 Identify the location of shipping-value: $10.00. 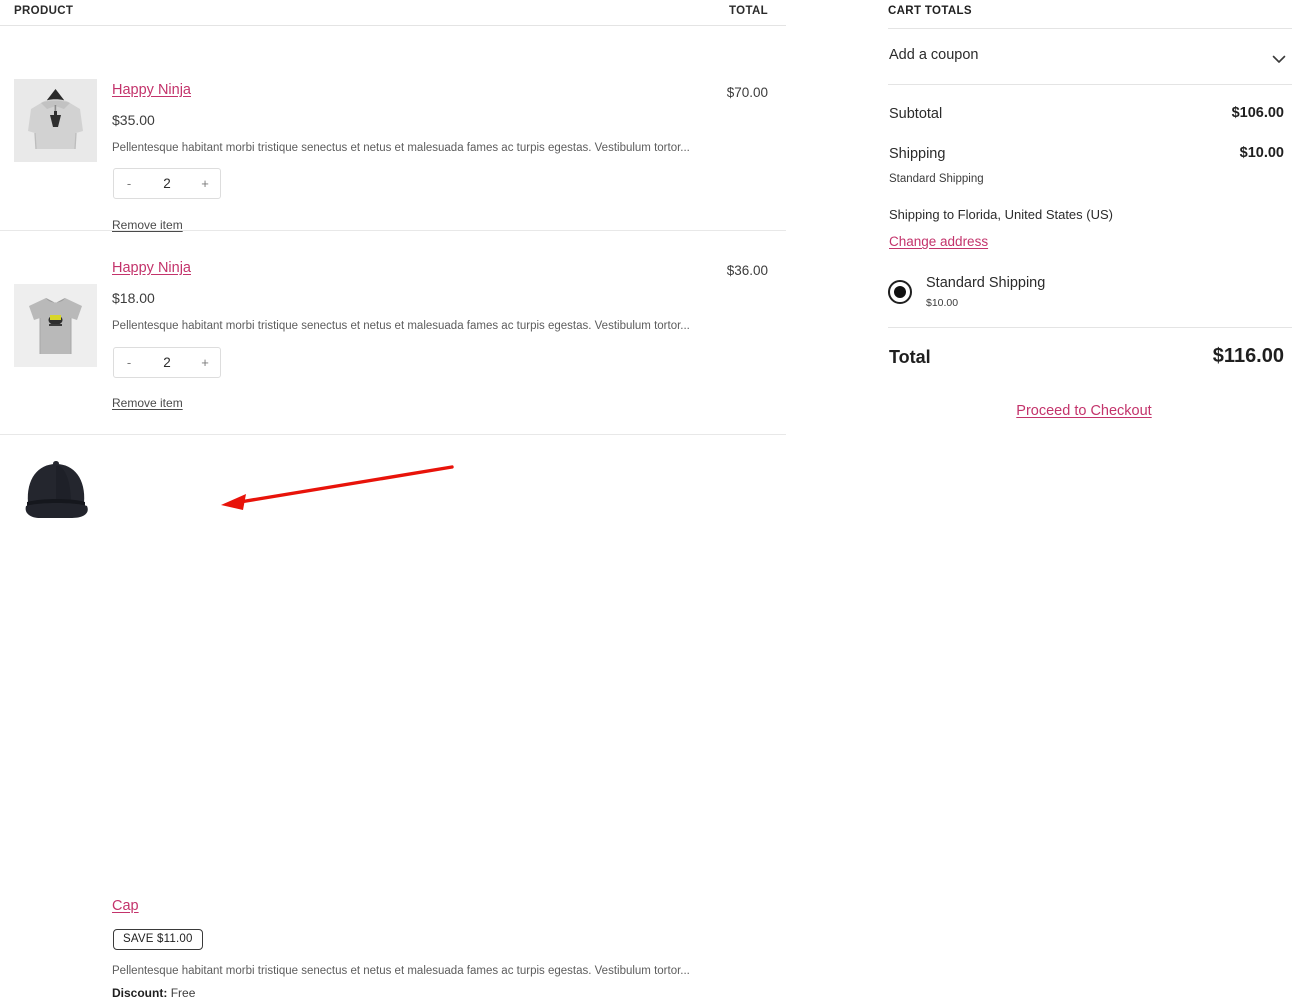
(1261, 153).